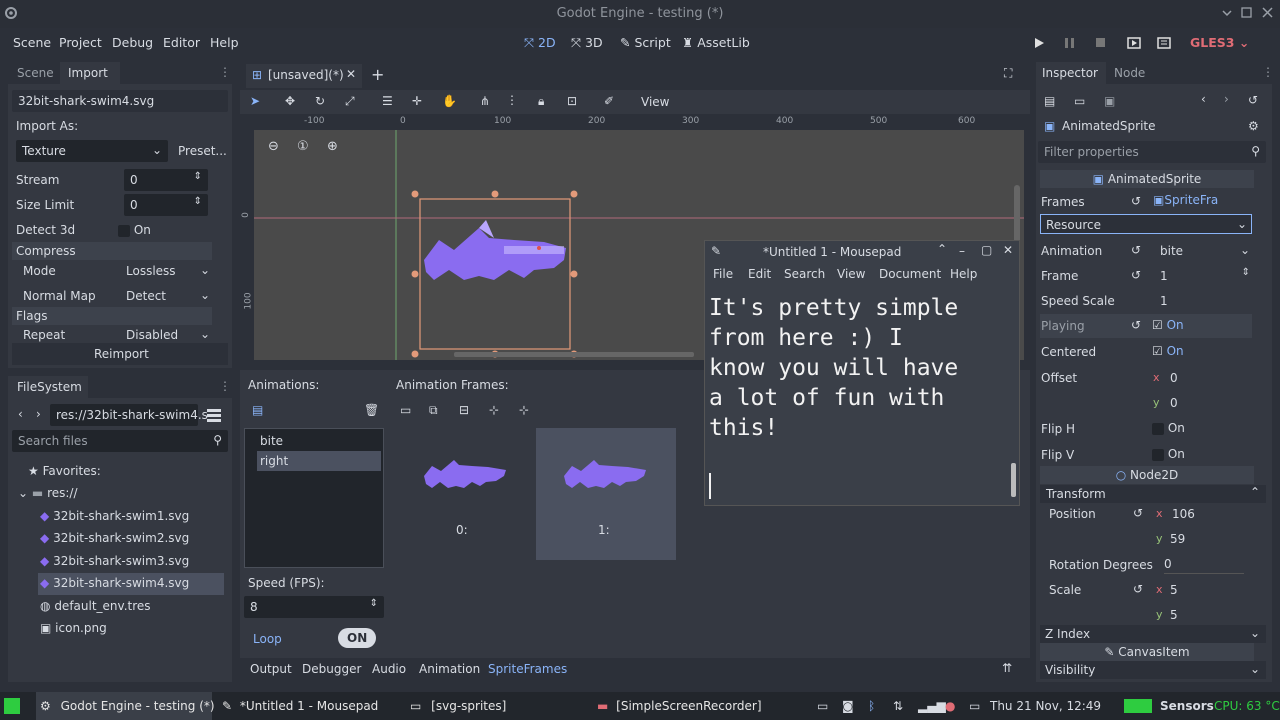 The width and height of the screenshot is (1280, 720). What do you see at coordinates (587, 43) in the screenshot?
I see `workspace-3d: ⤧ 3D` at bounding box center [587, 43].